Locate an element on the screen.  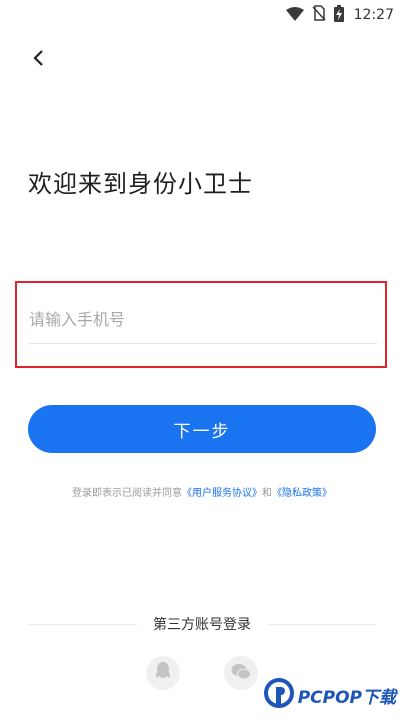
wifi-icon is located at coordinates (294, 15).